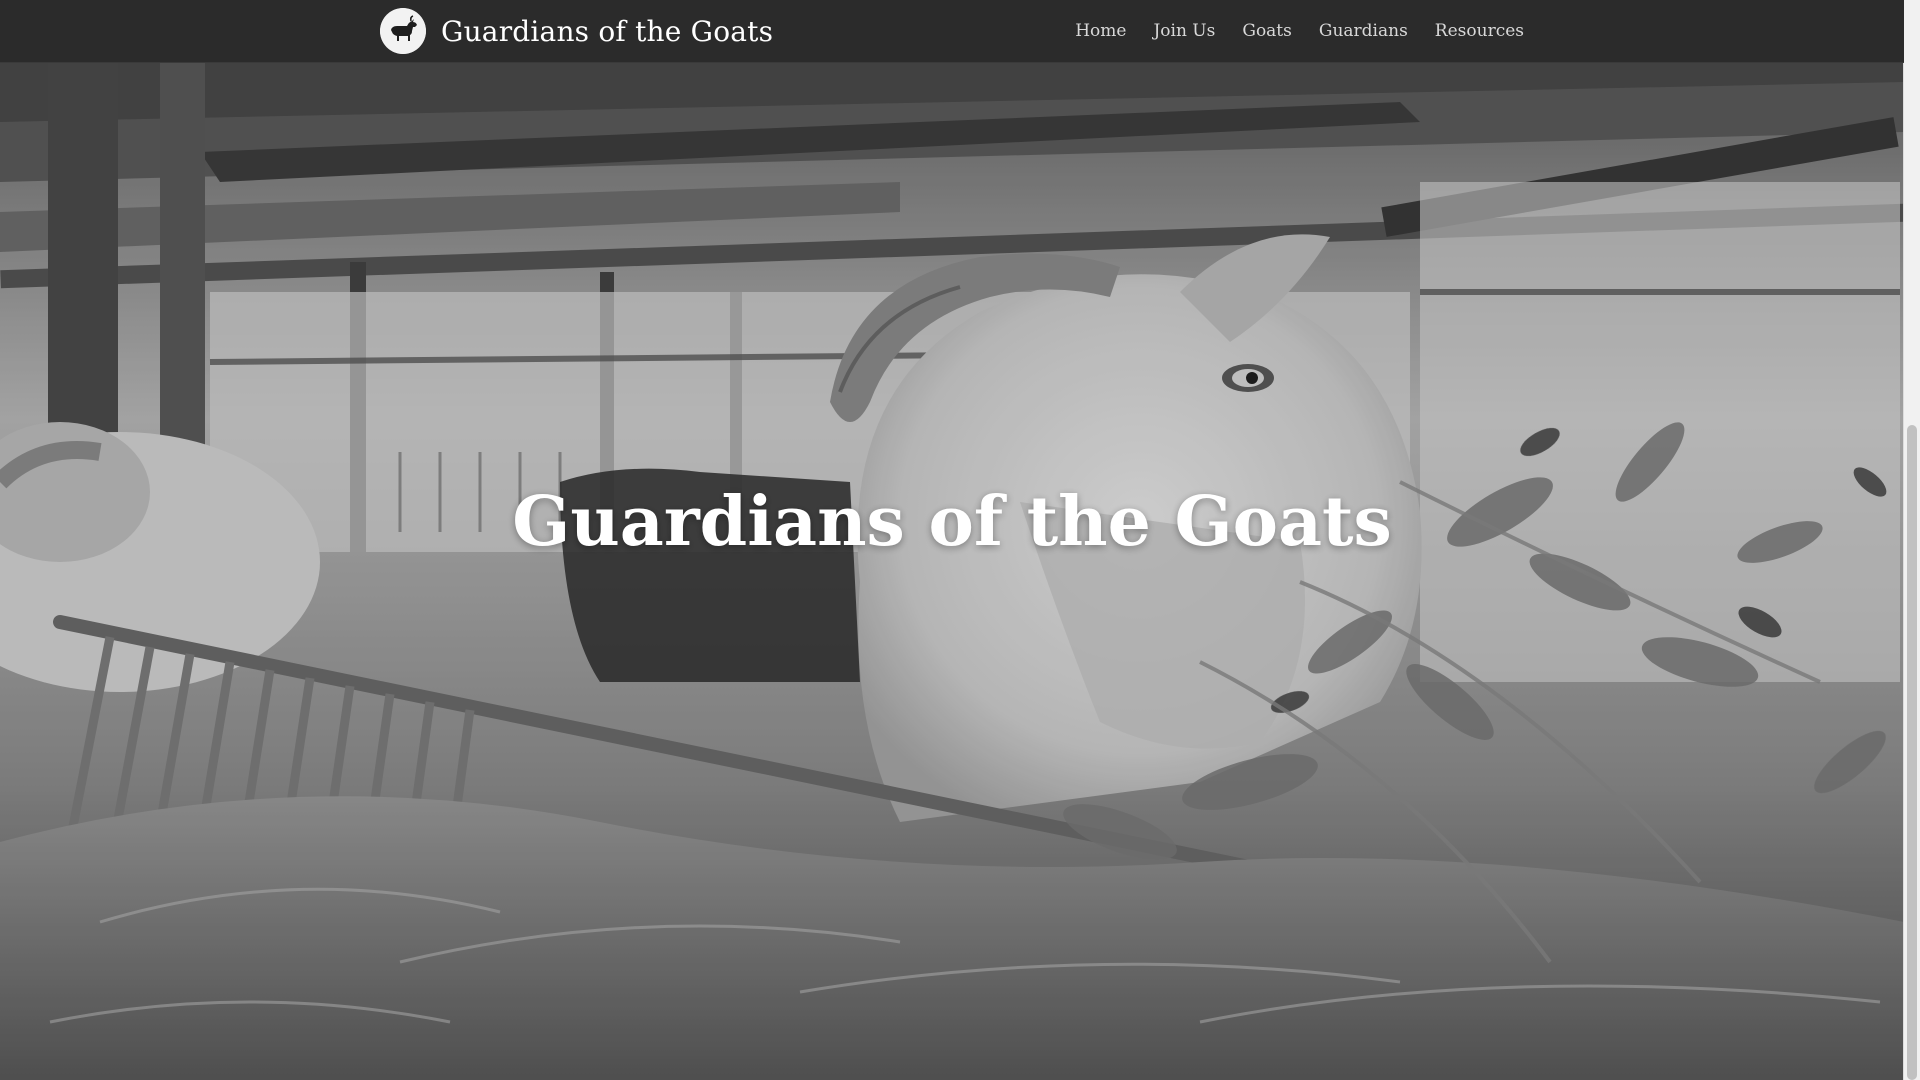  I want to click on nav-link-home: Home, so click(1100, 31).